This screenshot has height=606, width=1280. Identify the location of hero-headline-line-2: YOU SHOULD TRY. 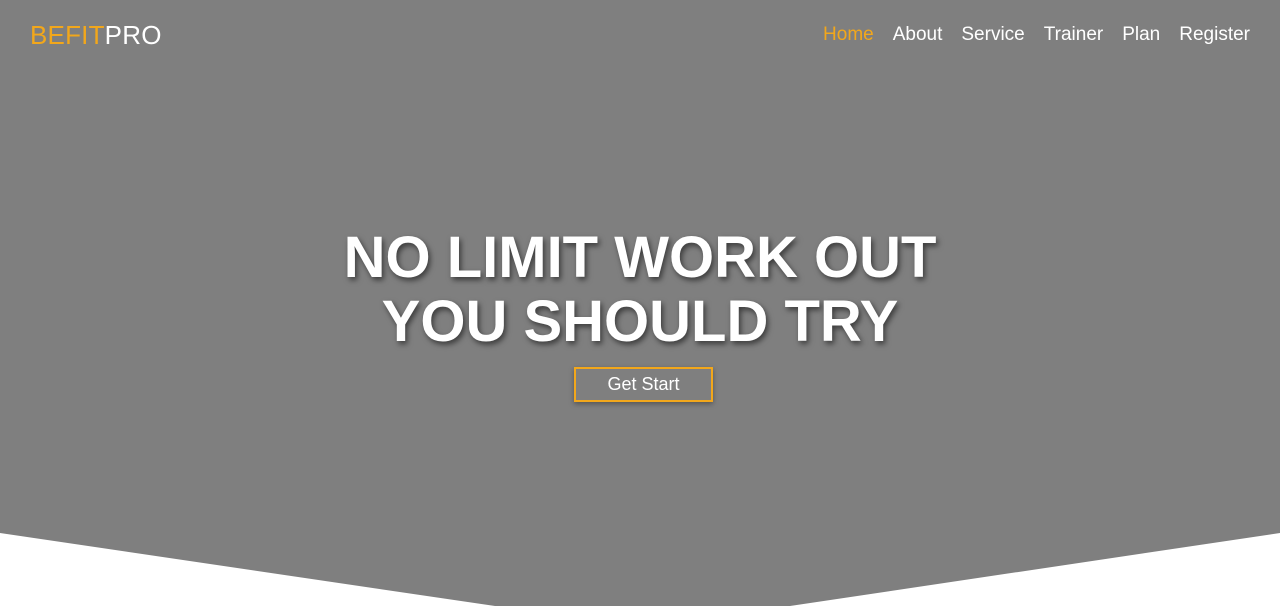
(640, 321).